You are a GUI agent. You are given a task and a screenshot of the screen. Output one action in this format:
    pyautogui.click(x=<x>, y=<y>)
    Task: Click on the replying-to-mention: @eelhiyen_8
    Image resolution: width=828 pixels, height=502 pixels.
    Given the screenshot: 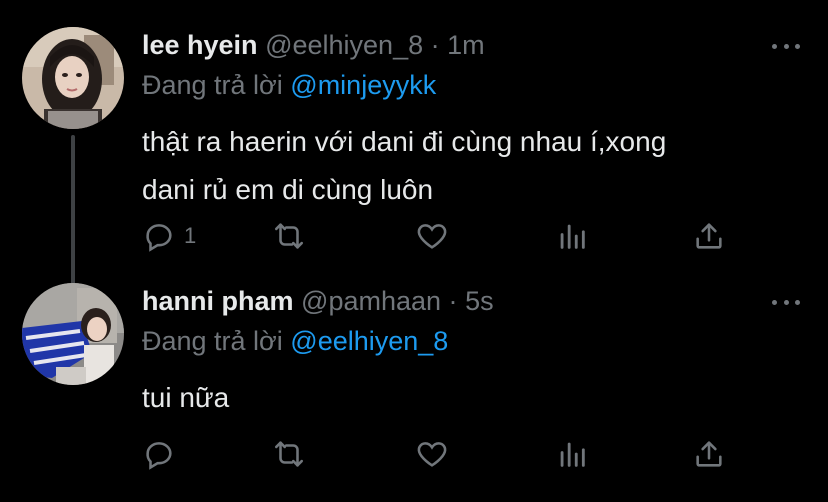 What is the action you would take?
    pyautogui.click(x=369, y=341)
    